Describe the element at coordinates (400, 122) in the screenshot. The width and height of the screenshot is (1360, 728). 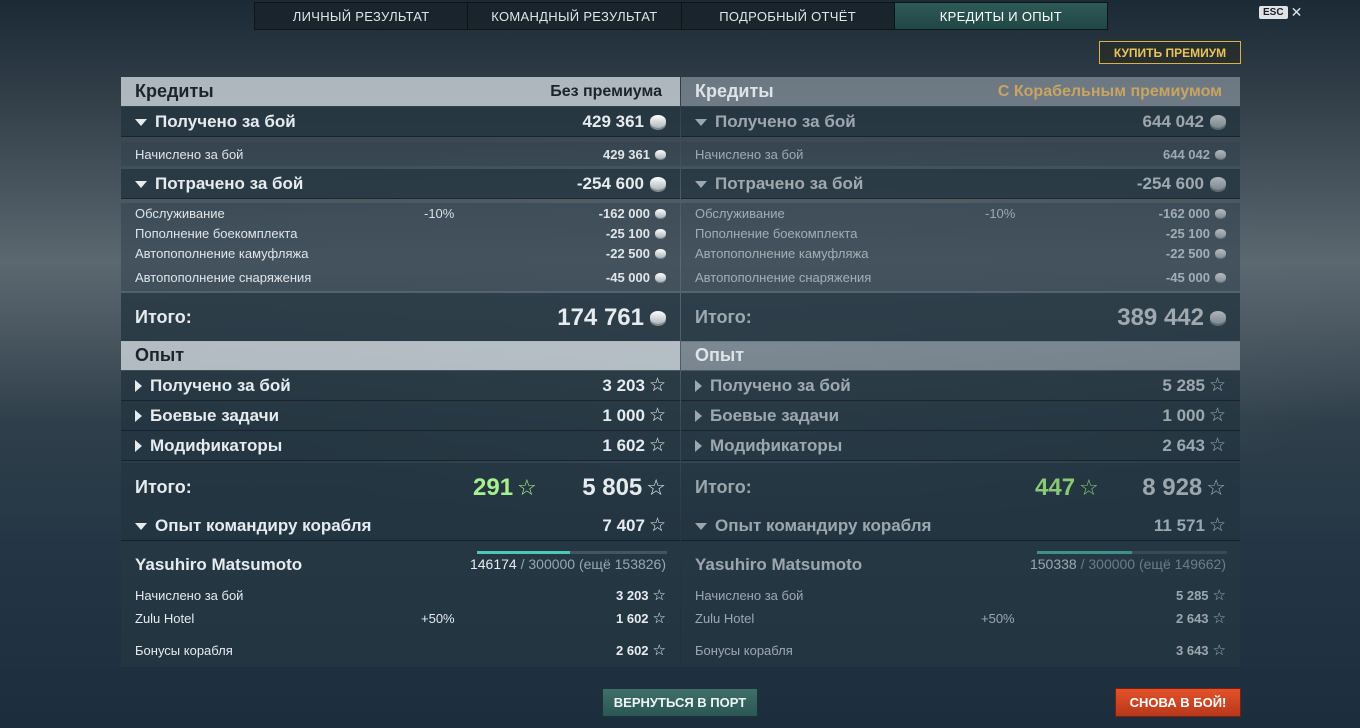
I see `credits-earned-row: Получено за бой 429 361` at that location.